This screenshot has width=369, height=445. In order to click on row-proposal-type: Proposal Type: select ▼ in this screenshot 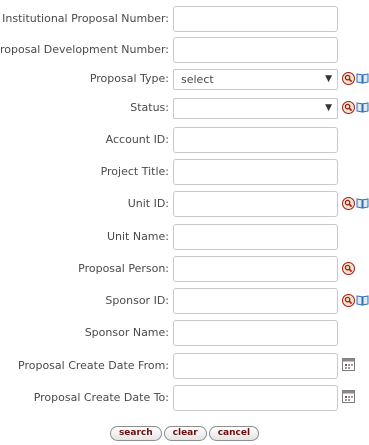, I will do `click(184, 79)`.